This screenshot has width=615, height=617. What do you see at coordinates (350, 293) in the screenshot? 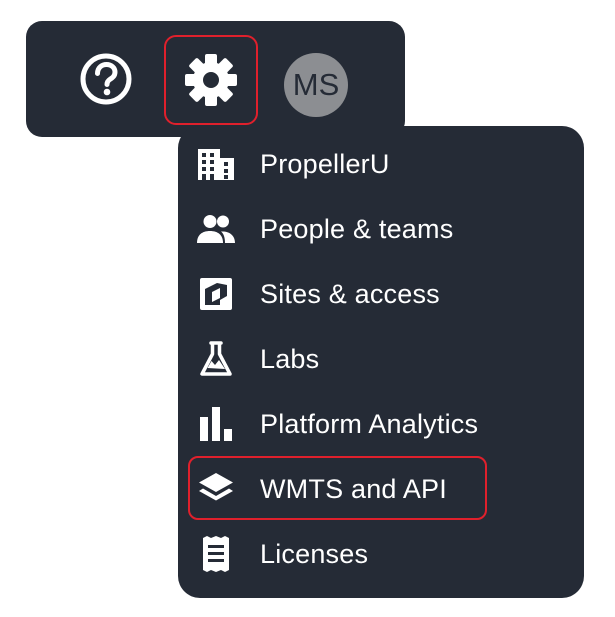
I see `menu-item-label: Sites & access` at bounding box center [350, 293].